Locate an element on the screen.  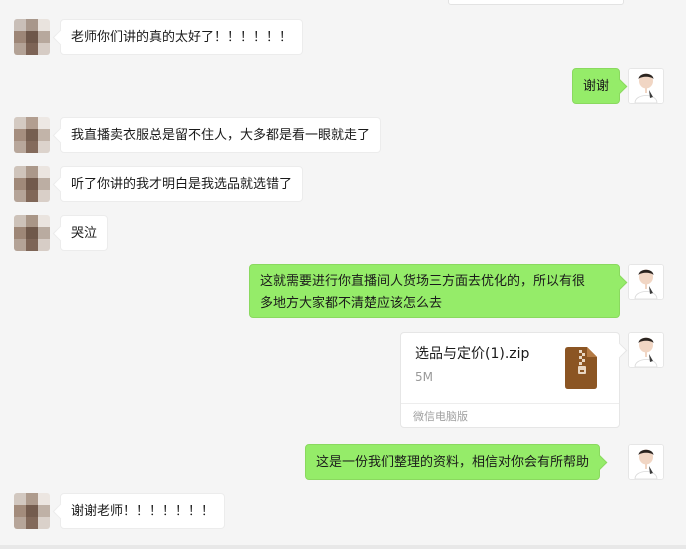
message-text: 听了你讲的我才明白是我选品就选错了 is located at coordinates (182, 184).